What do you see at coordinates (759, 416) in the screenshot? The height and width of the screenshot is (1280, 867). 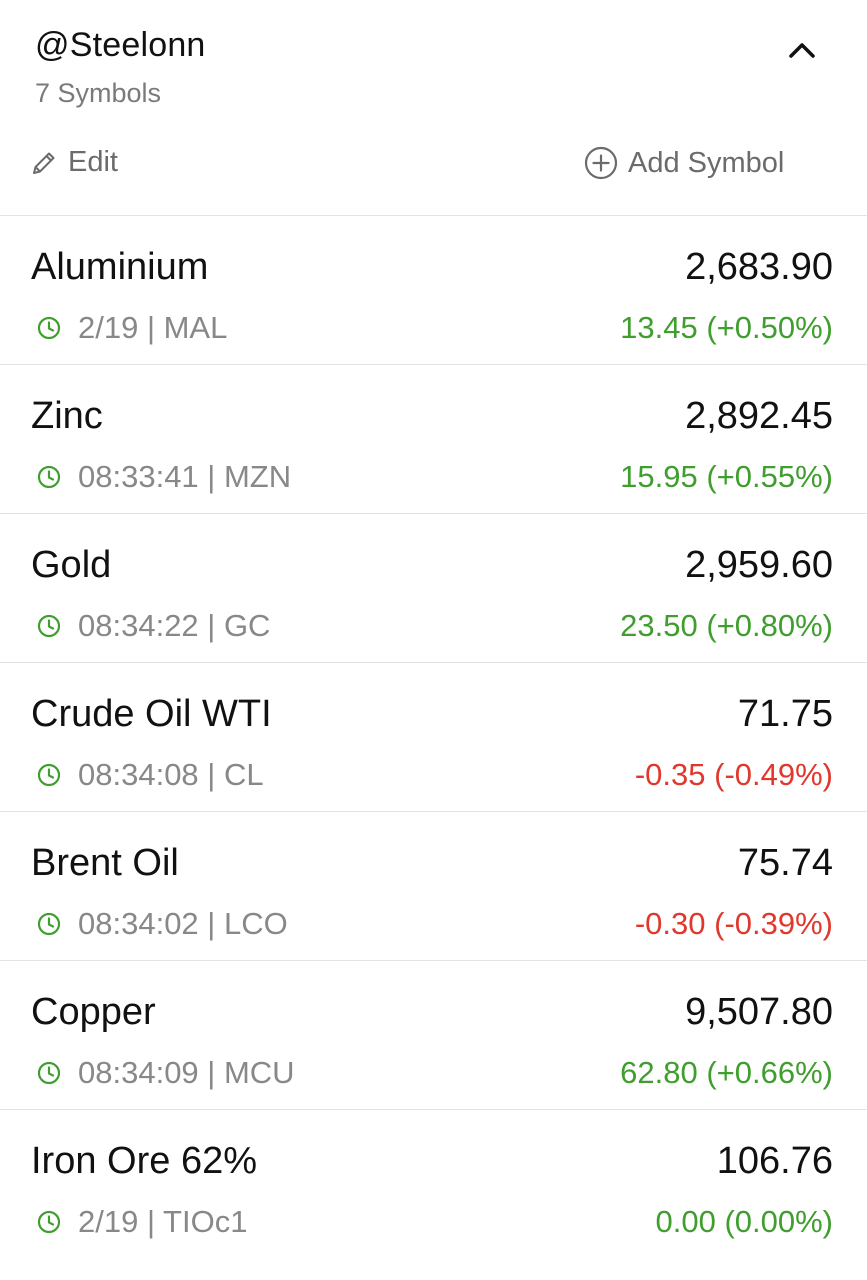 I see `symbol-price: 2,892.45` at bounding box center [759, 416].